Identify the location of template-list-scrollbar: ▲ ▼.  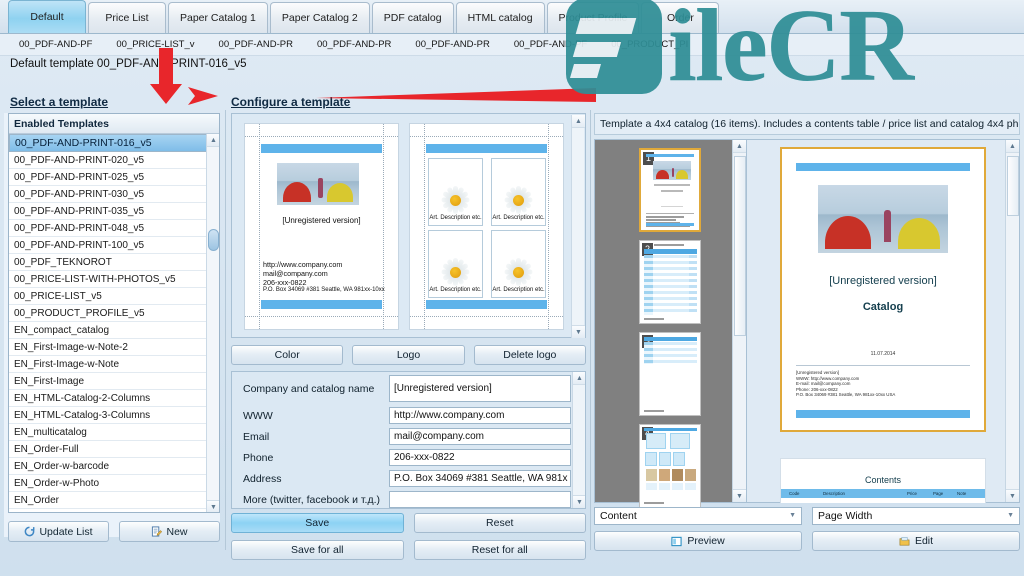
(212, 323).